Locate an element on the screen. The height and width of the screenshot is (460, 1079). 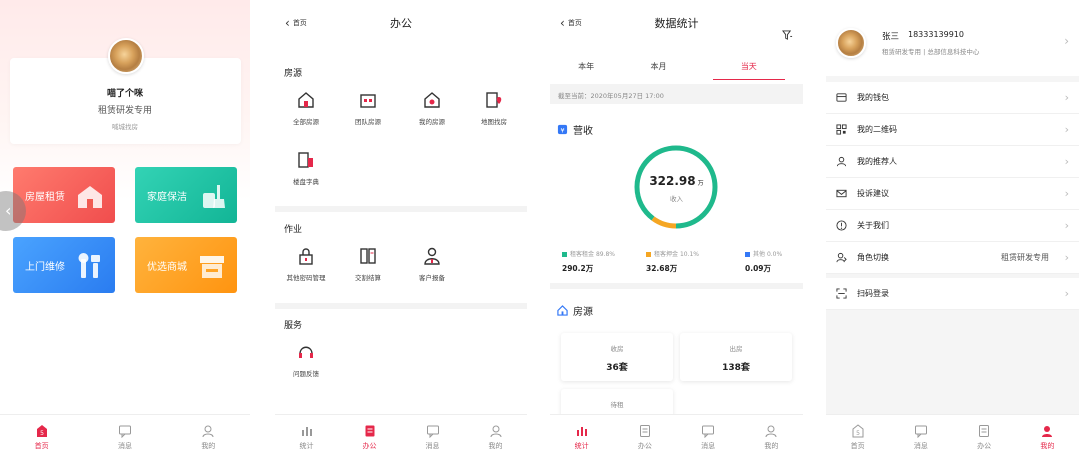
menu-wallet: 我的钱包 › is located at coordinates (952, 98).